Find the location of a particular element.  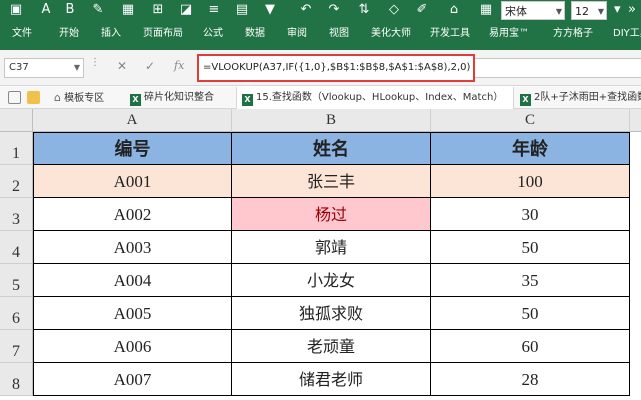

font-size-select: 12 ▼ is located at coordinates (589, 10).